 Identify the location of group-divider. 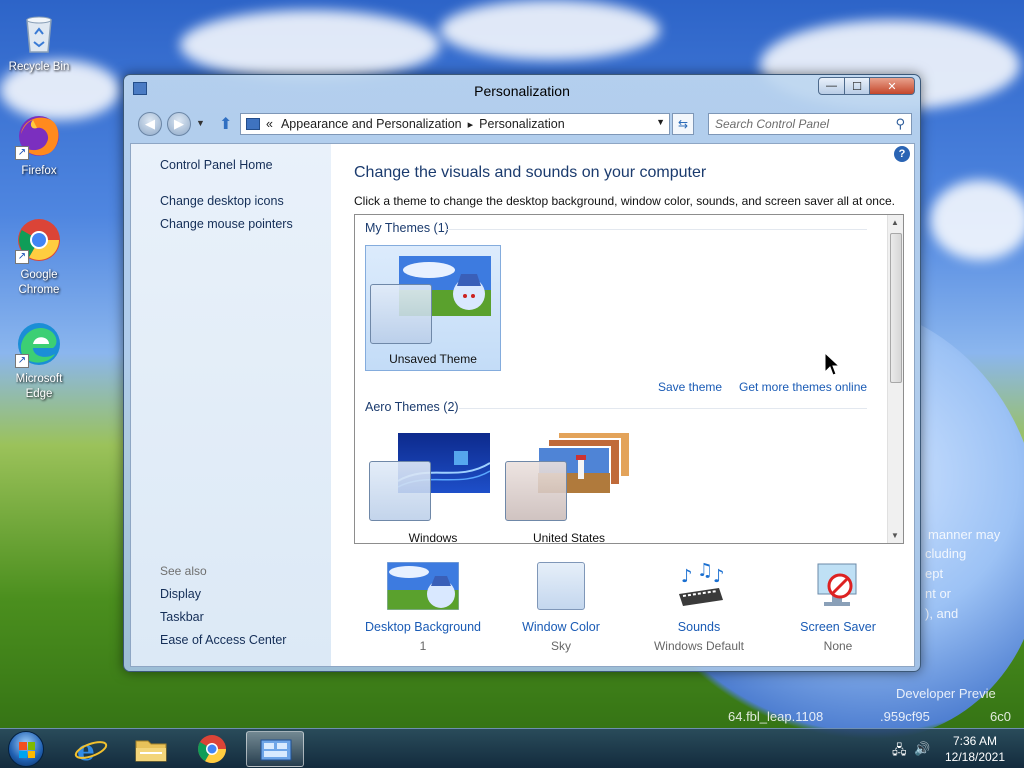
(663, 408).